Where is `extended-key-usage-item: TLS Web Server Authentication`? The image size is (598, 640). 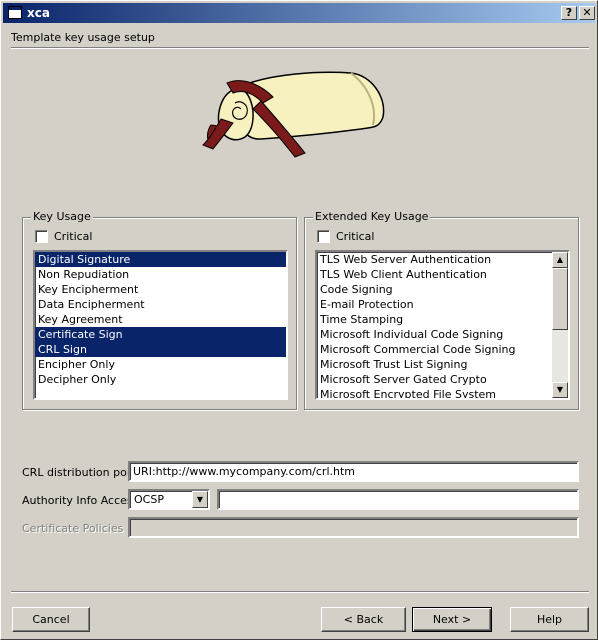
extended-key-usage-item: TLS Web Server Authentication is located at coordinates (434, 259).